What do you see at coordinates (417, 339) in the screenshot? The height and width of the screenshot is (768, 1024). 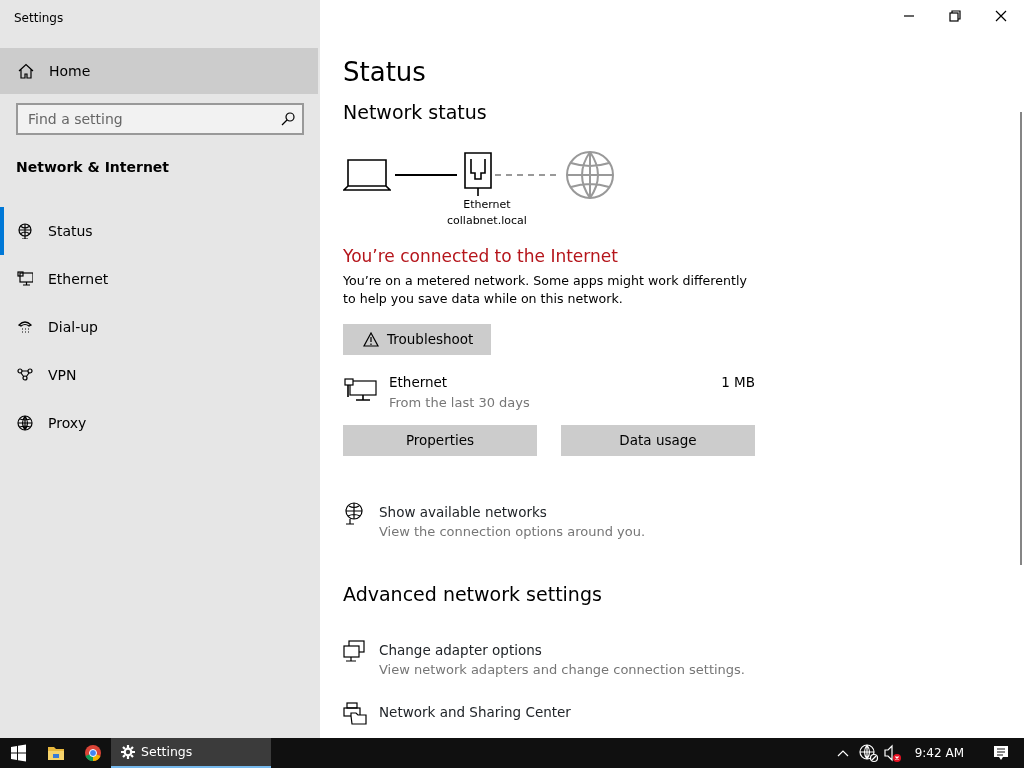 I see `troubleshoot-button: Troubleshoot` at bounding box center [417, 339].